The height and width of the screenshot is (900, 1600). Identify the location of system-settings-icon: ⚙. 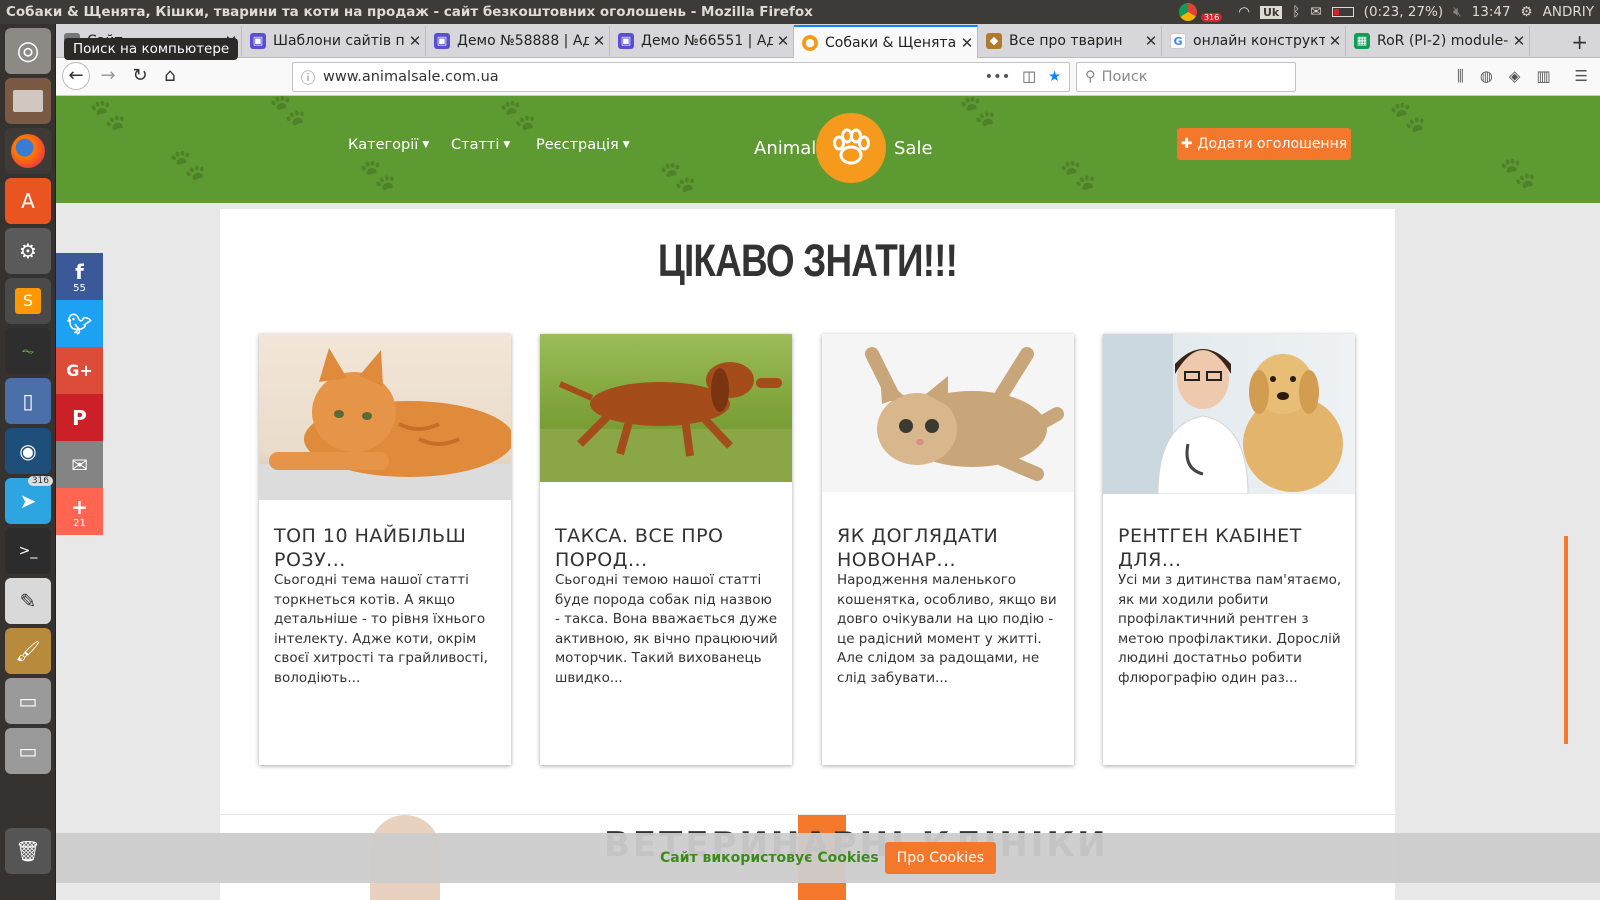
(28, 251).